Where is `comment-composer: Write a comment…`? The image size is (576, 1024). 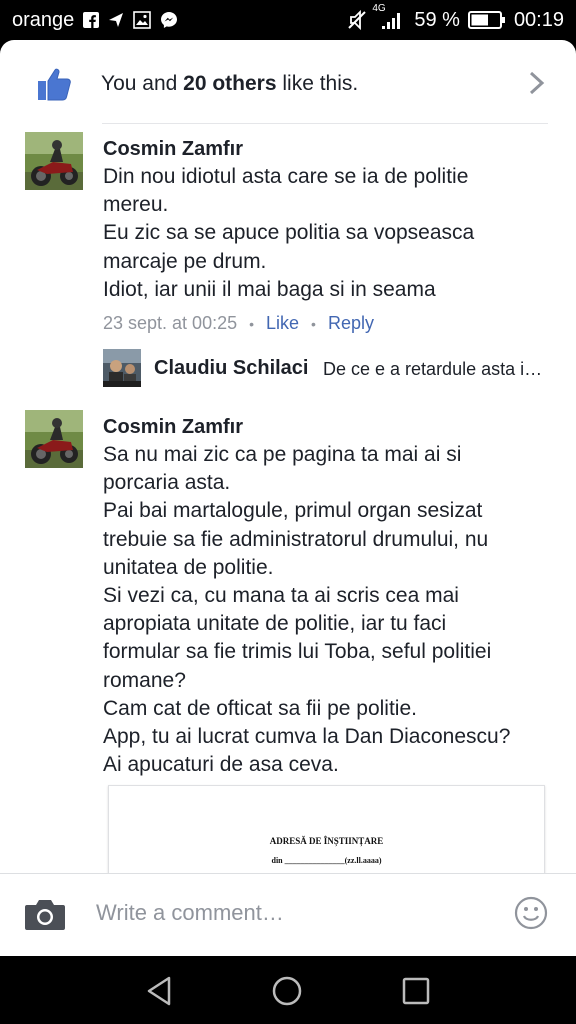
comment-composer: Write a comment… is located at coordinates (288, 914).